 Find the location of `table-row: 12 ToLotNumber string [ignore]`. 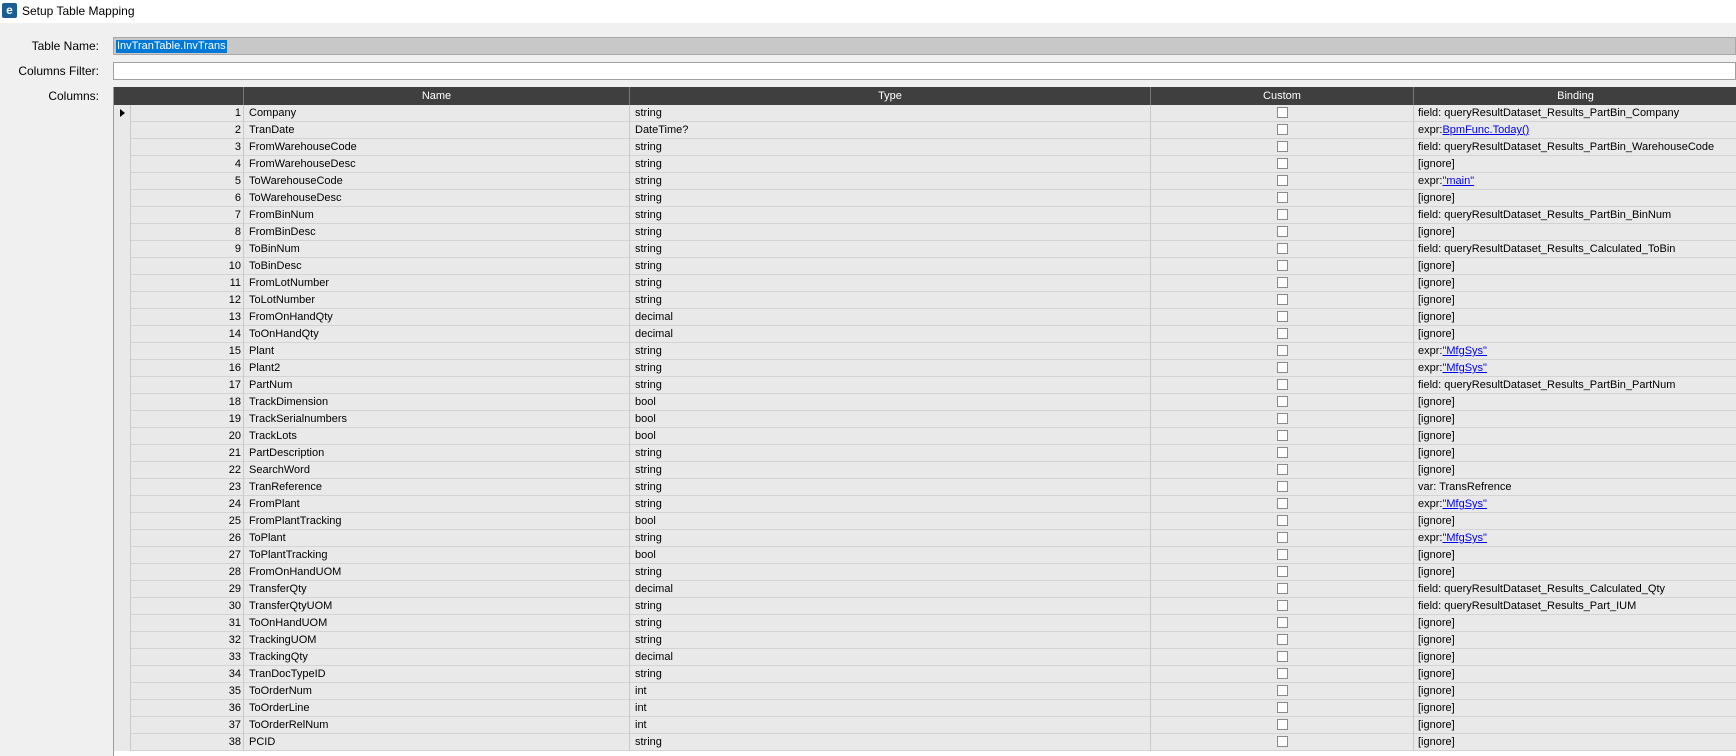

table-row: 12 ToLotNumber string [ignore] is located at coordinates (925, 300).